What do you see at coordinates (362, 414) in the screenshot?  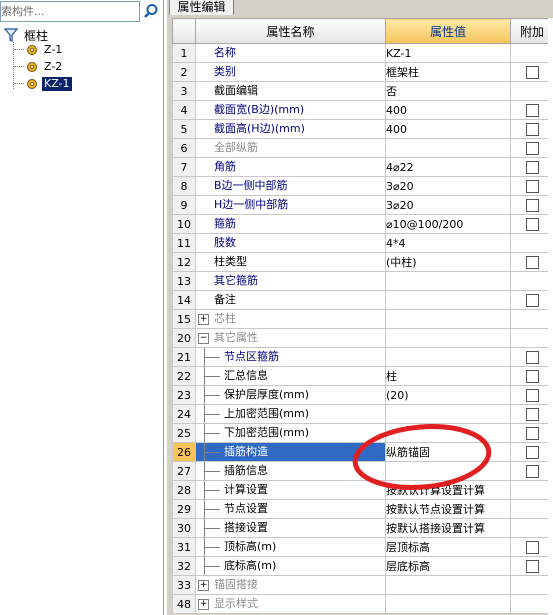 I see `property-row: 24 上加密范围(mm)` at bounding box center [362, 414].